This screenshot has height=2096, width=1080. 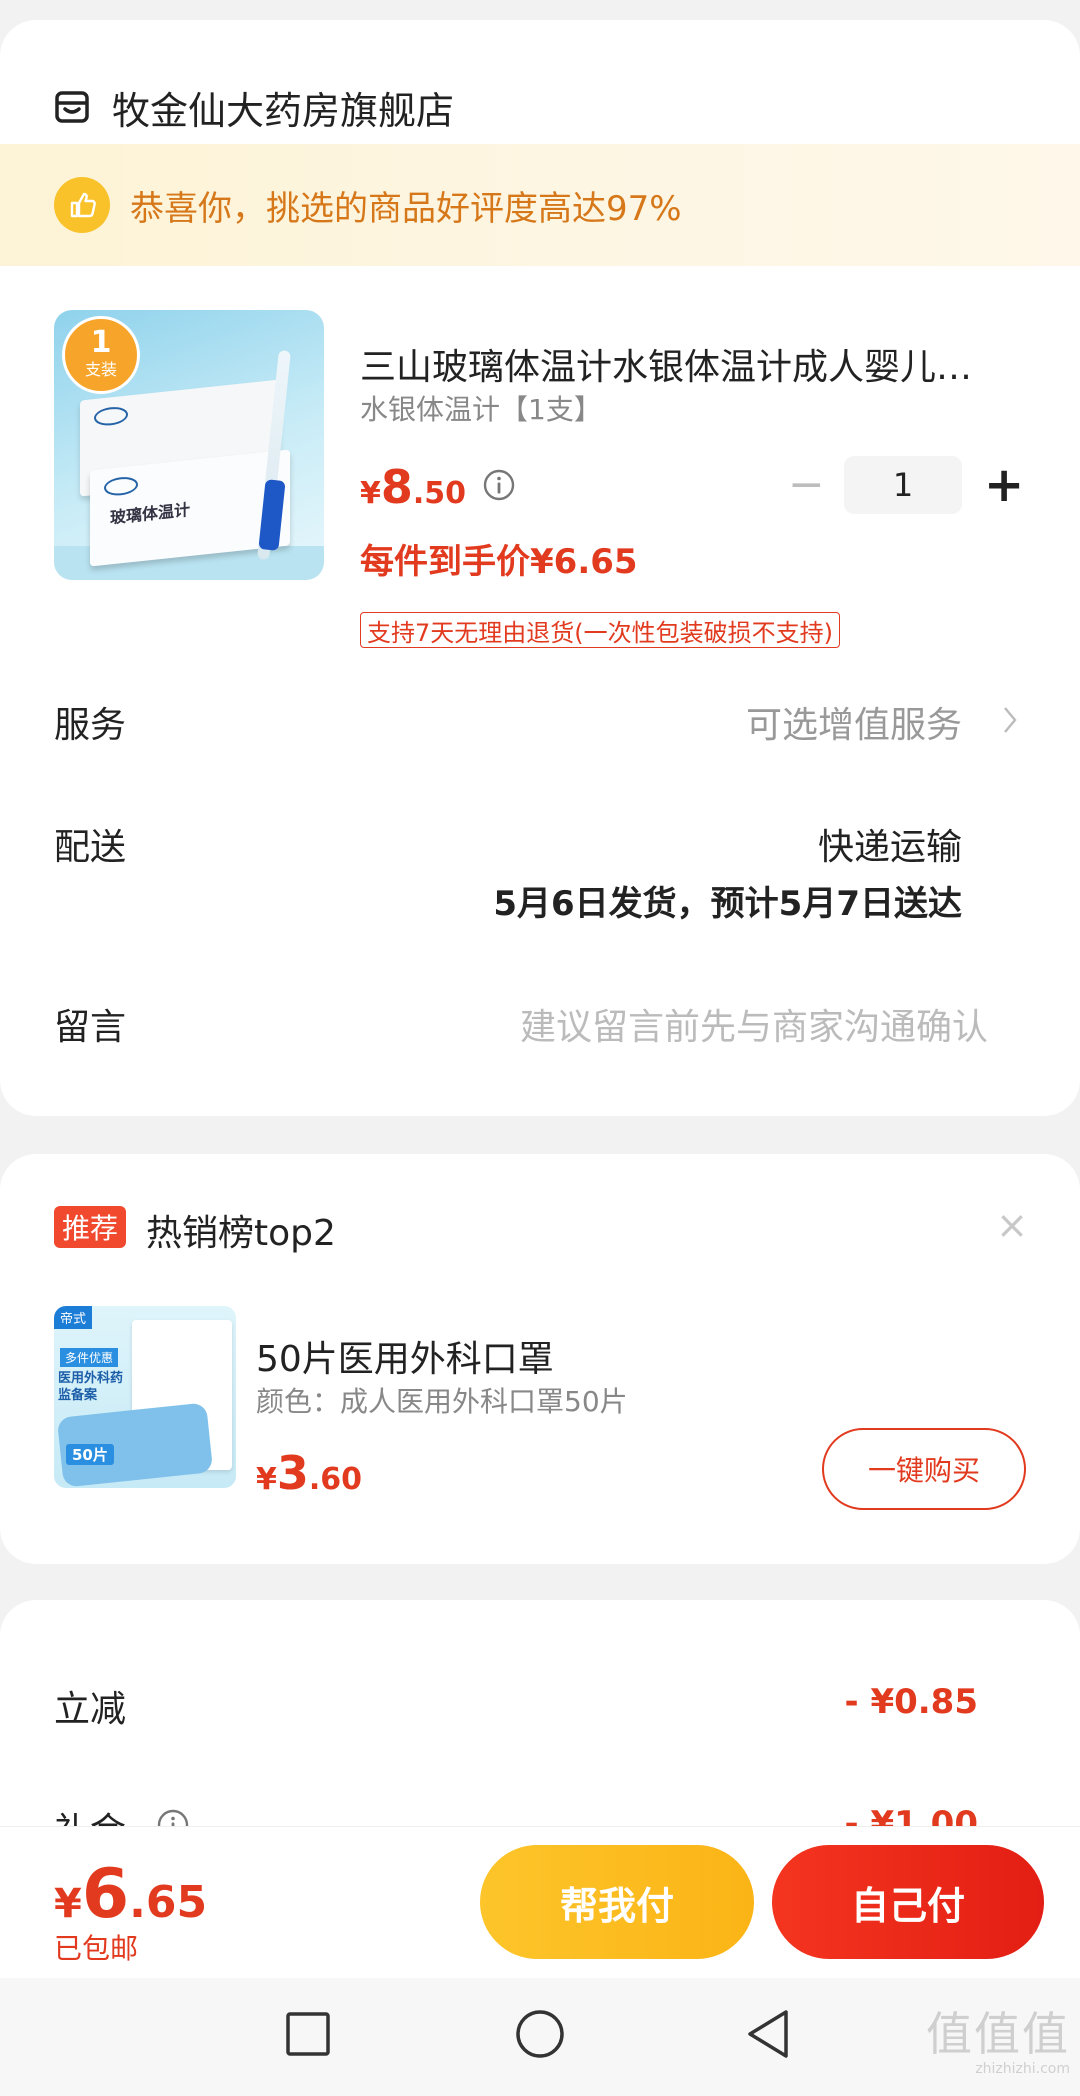 I want to click on mask-product-image: 帝式 多件优惠 医用外科药监备案 50片, so click(x=145, y=1397).